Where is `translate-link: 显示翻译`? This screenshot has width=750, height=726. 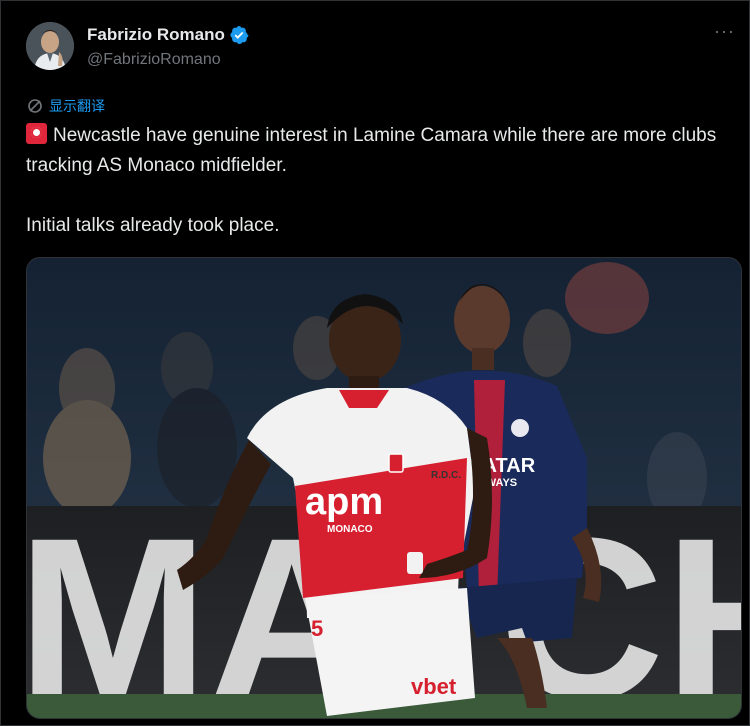 translate-link: 显示翻译 is located at coordinates (66, 106).